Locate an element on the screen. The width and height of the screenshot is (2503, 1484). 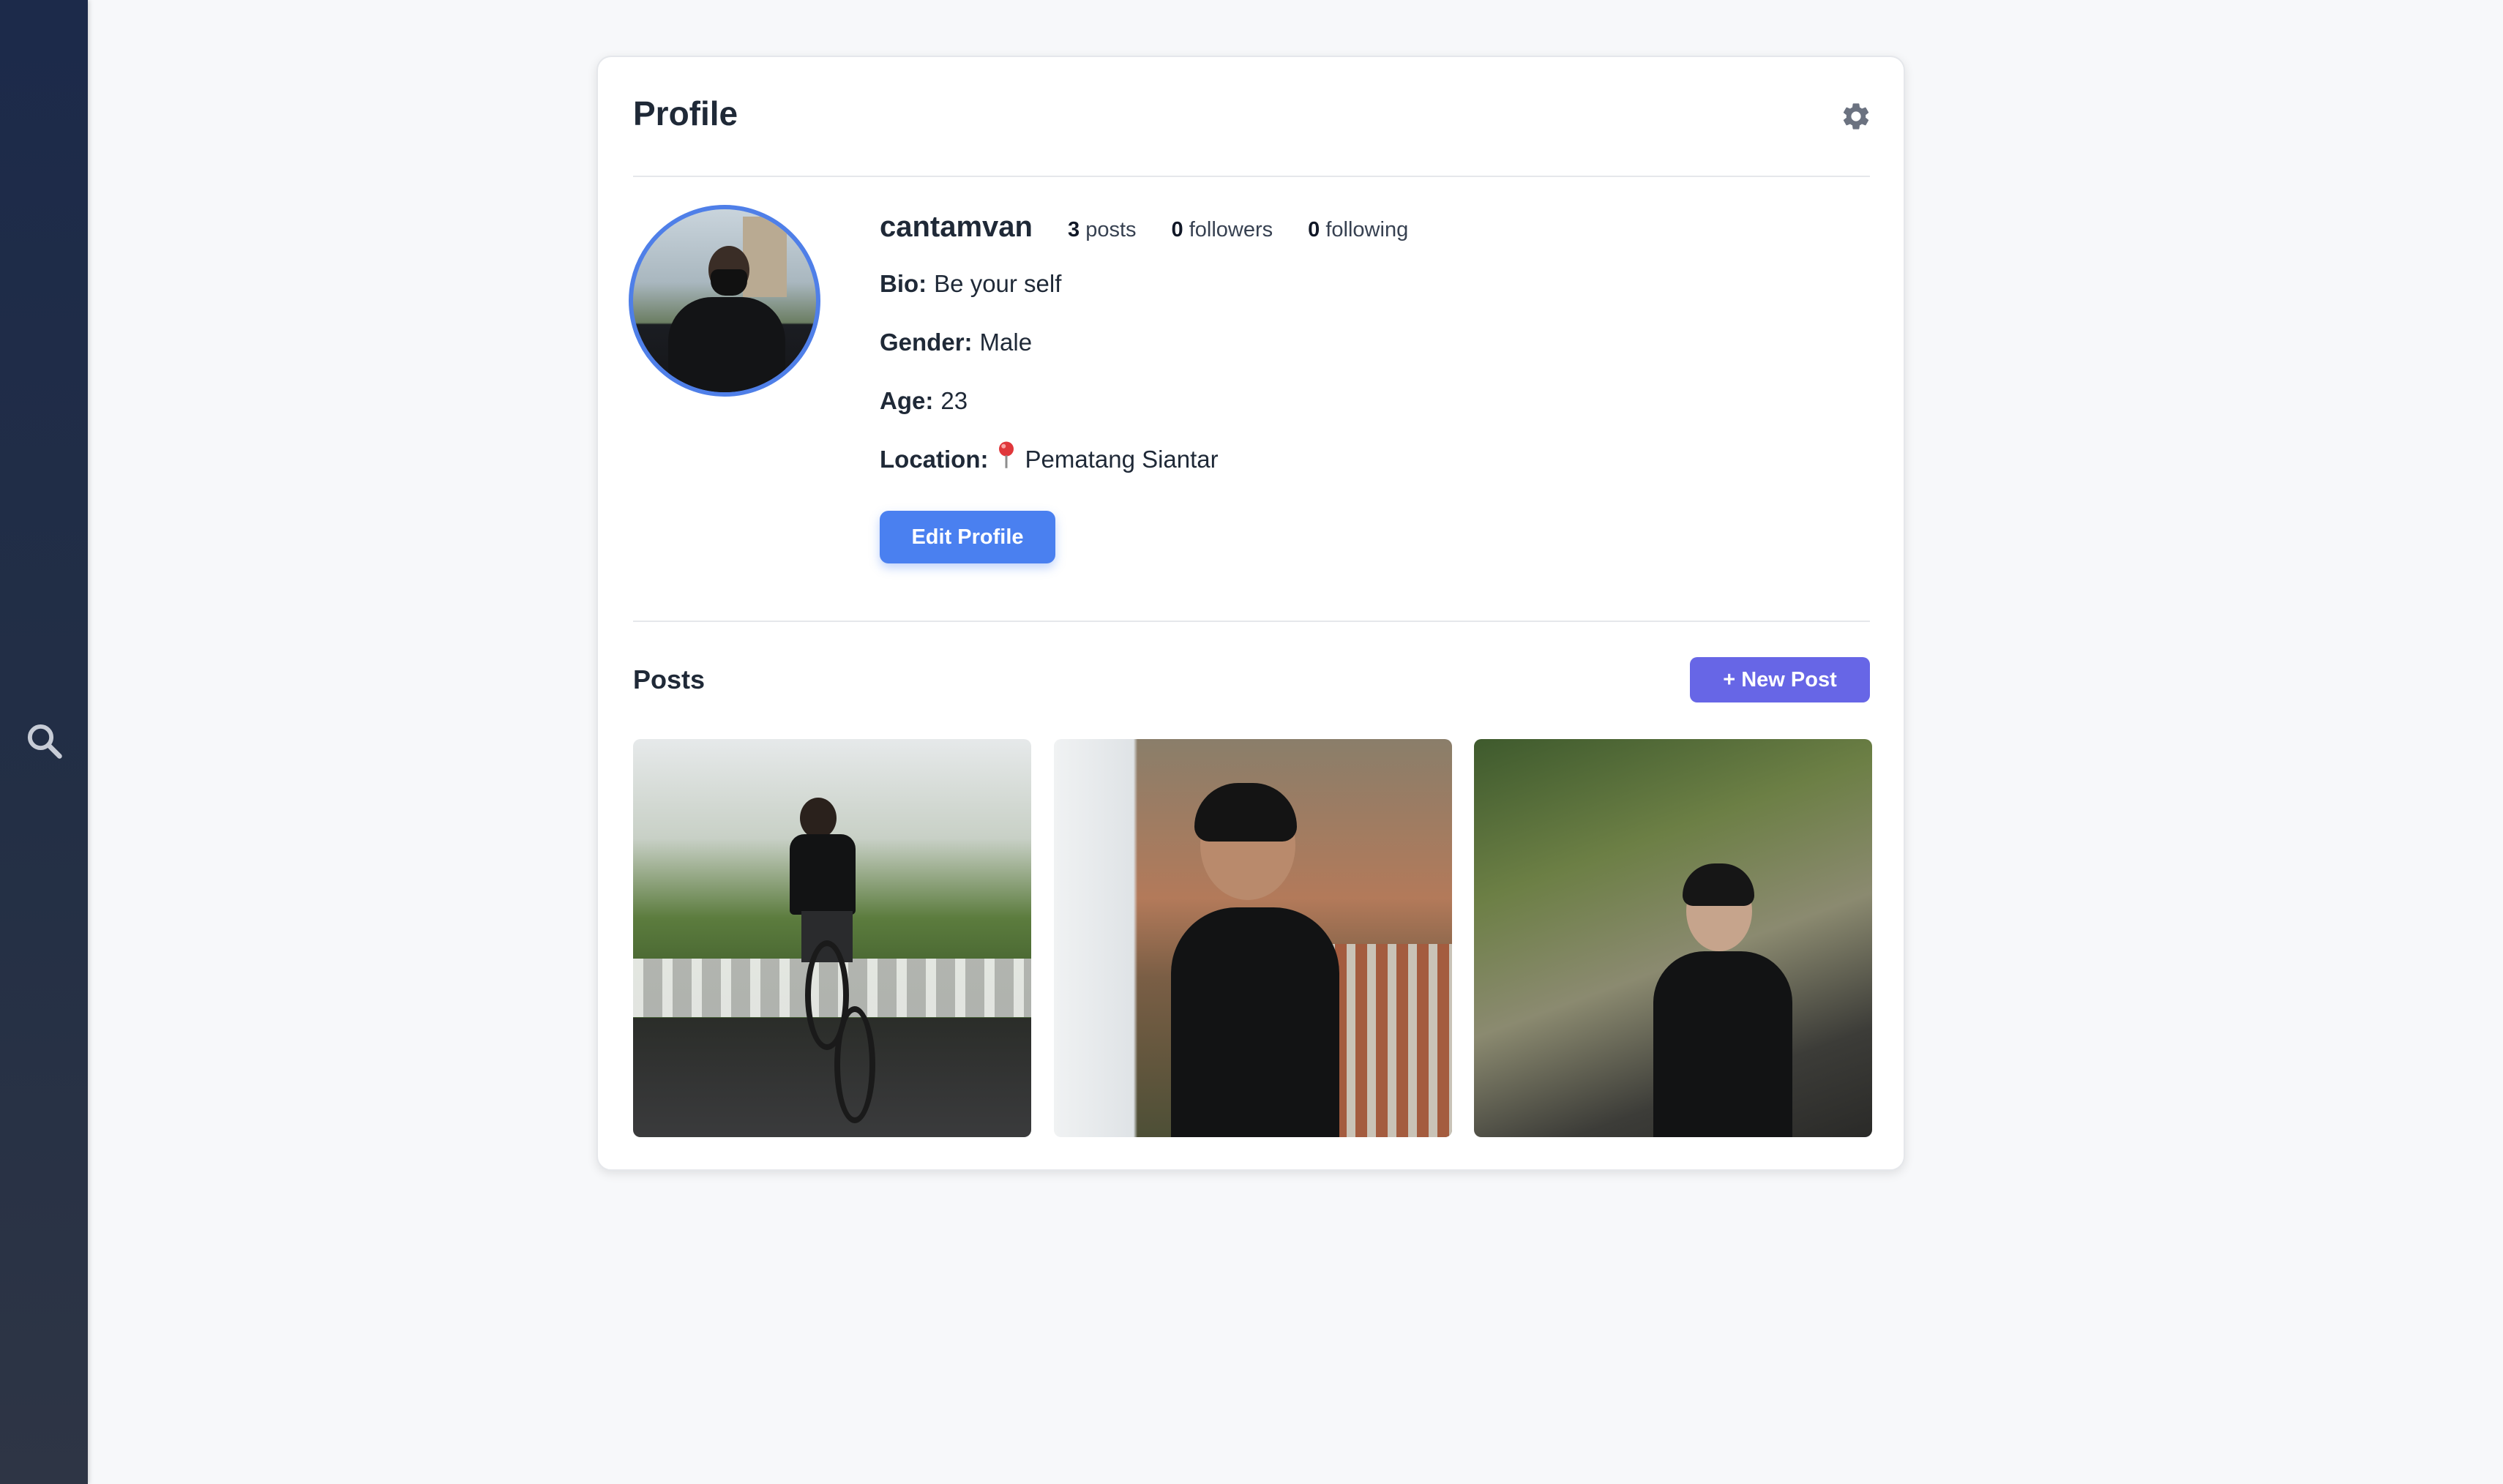
header-divider is located at coordinates (1251, 176).